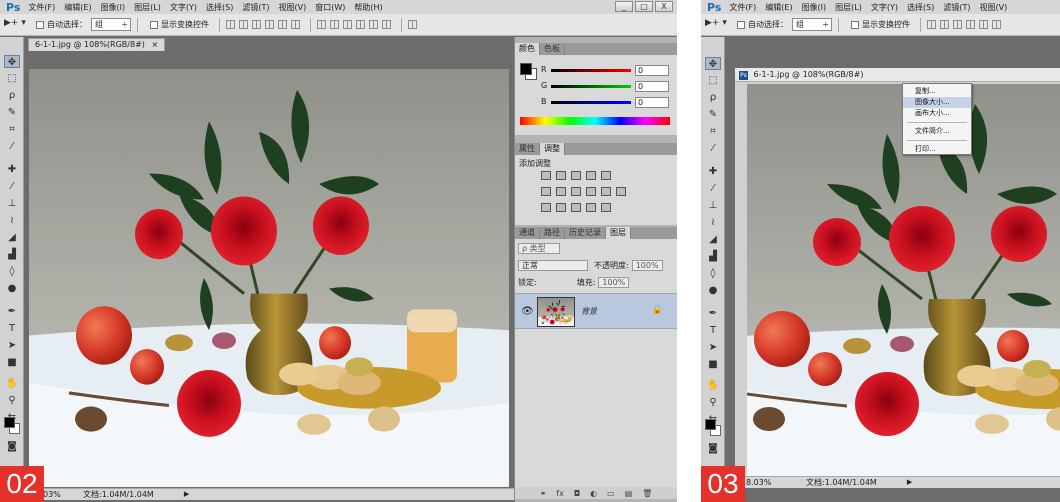 This screenshot has height=502, width=1060. I want to click on hand-tool-icon: ✋, so click(12, 383).